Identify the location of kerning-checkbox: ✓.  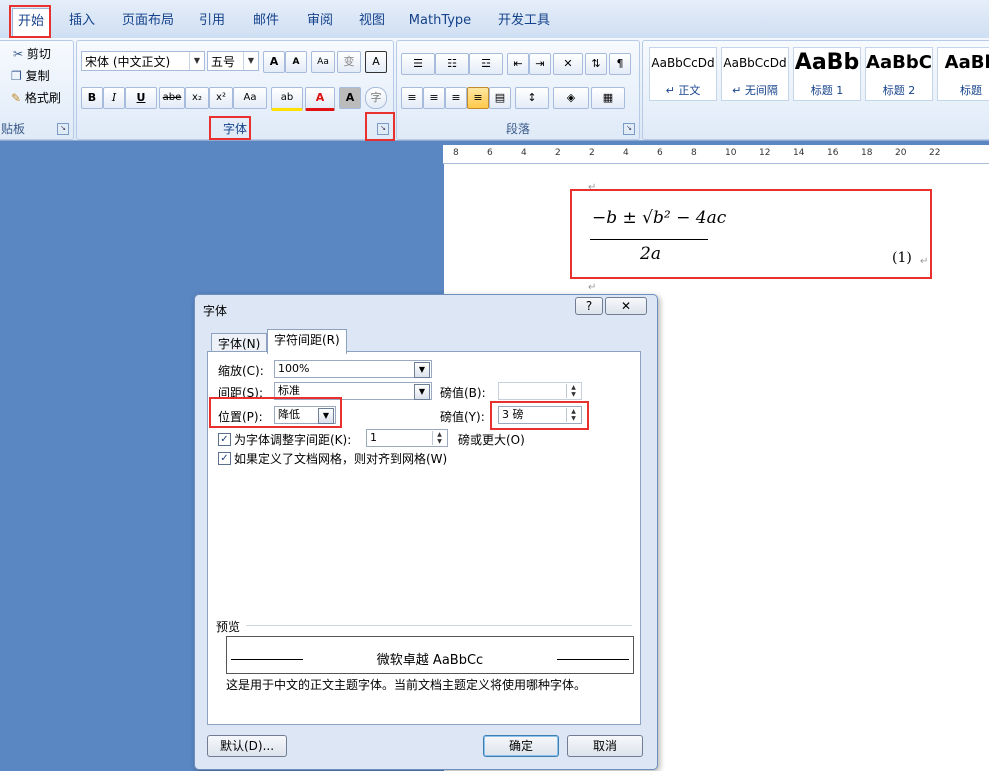
(224, 439).